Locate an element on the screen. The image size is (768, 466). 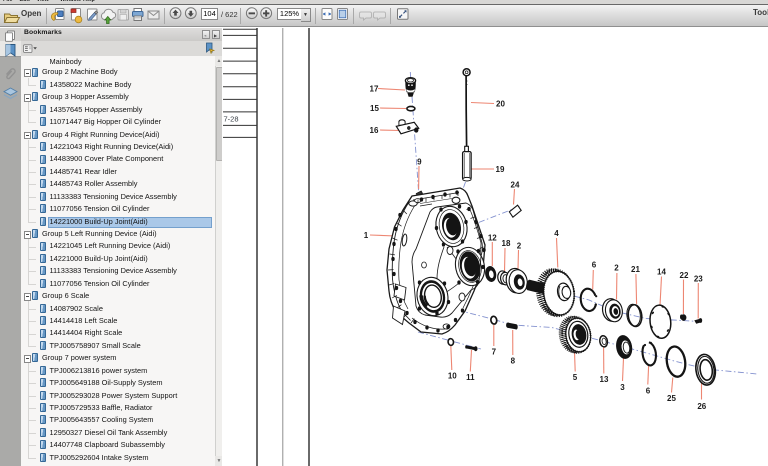
svg-text: 3 is located at coordinates (622, 387).